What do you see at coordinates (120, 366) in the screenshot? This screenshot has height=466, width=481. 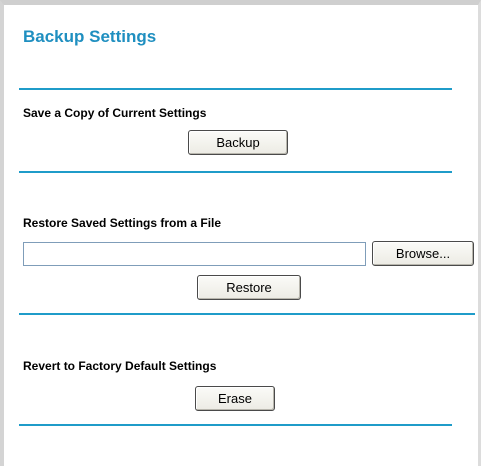 I see `erase-section-heading: Revert to Factory Default Settings` at bounding box center [120, 366].